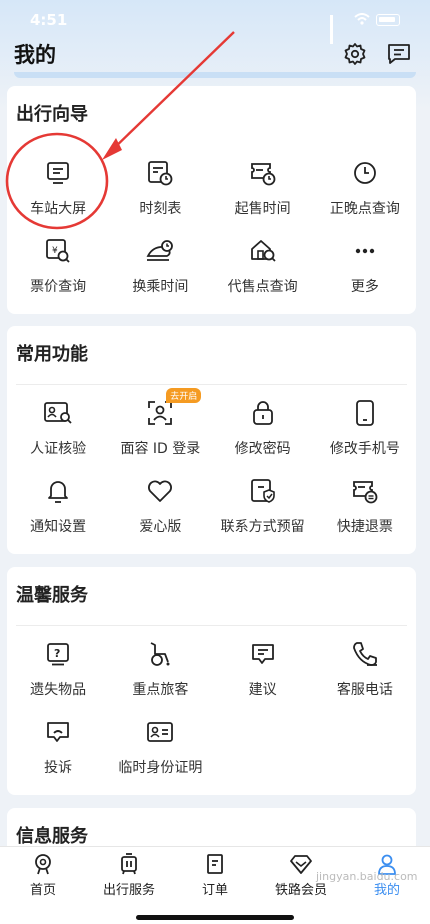 The image size is (430, 924). What do you see at coordinates (129, 863) in the screenshot?
I see `travel-service-icon` at bounding box center [129, 863].